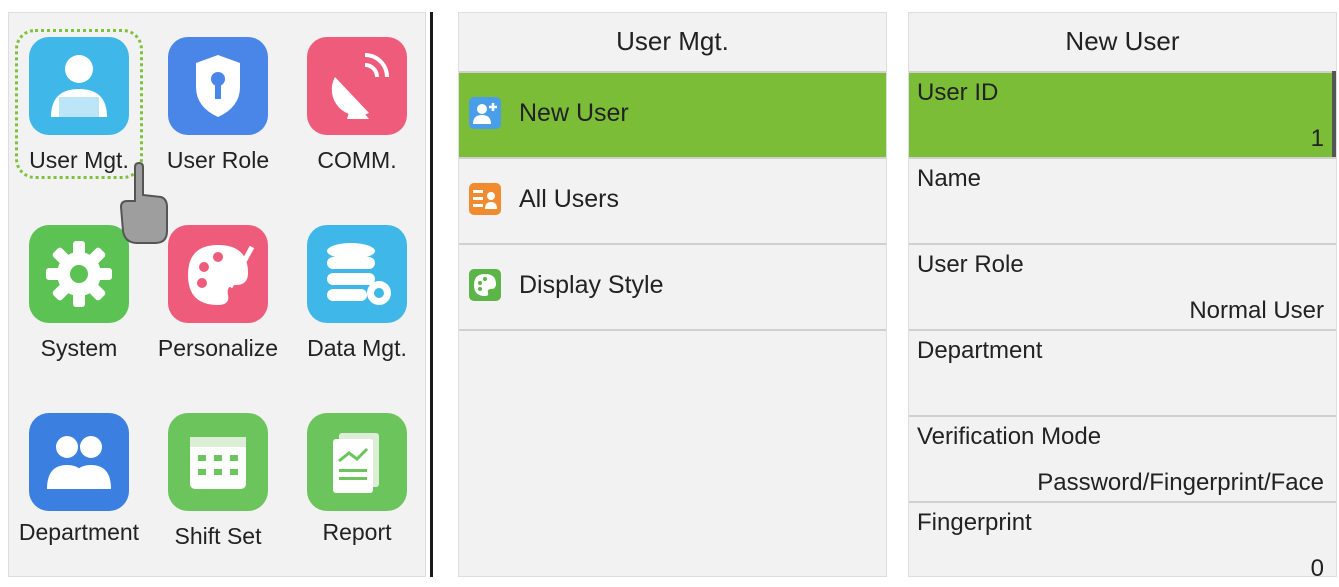 The image size is (1339, 587). Describe the element at coordinates (143, 202) in the screenshot. I see `pointing-hand-icon` at that location.